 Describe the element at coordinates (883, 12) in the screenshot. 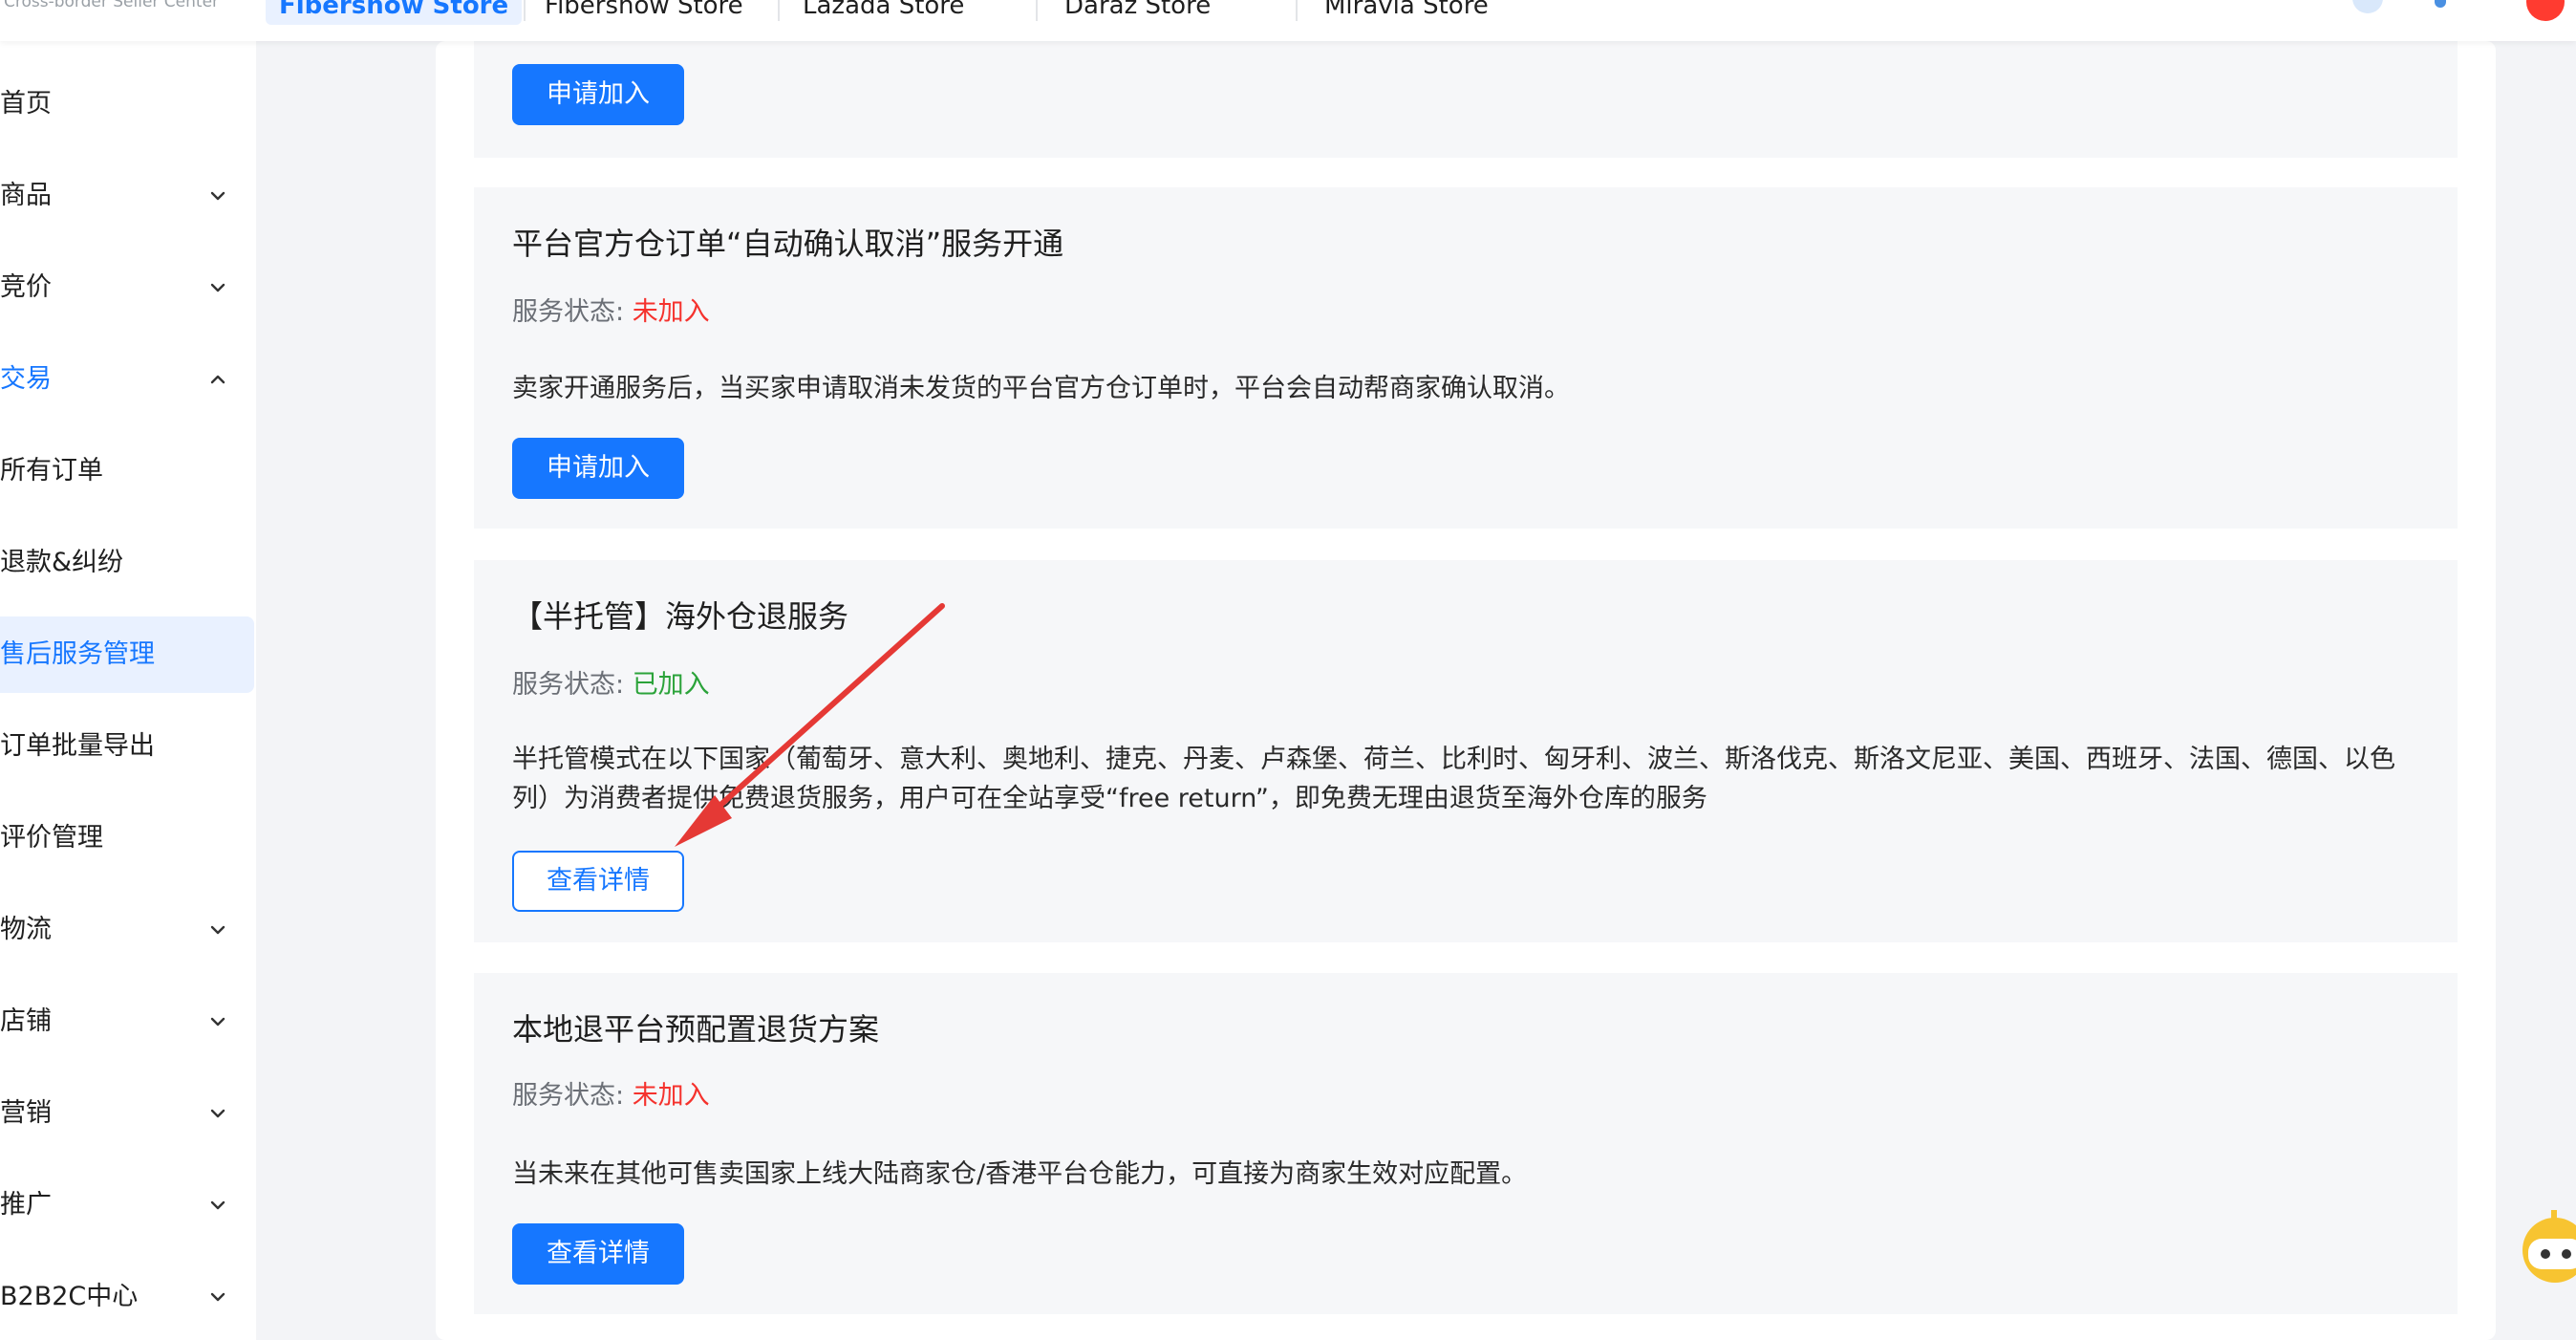

I see `store-tab-lazada: Lazada Store` at that location.